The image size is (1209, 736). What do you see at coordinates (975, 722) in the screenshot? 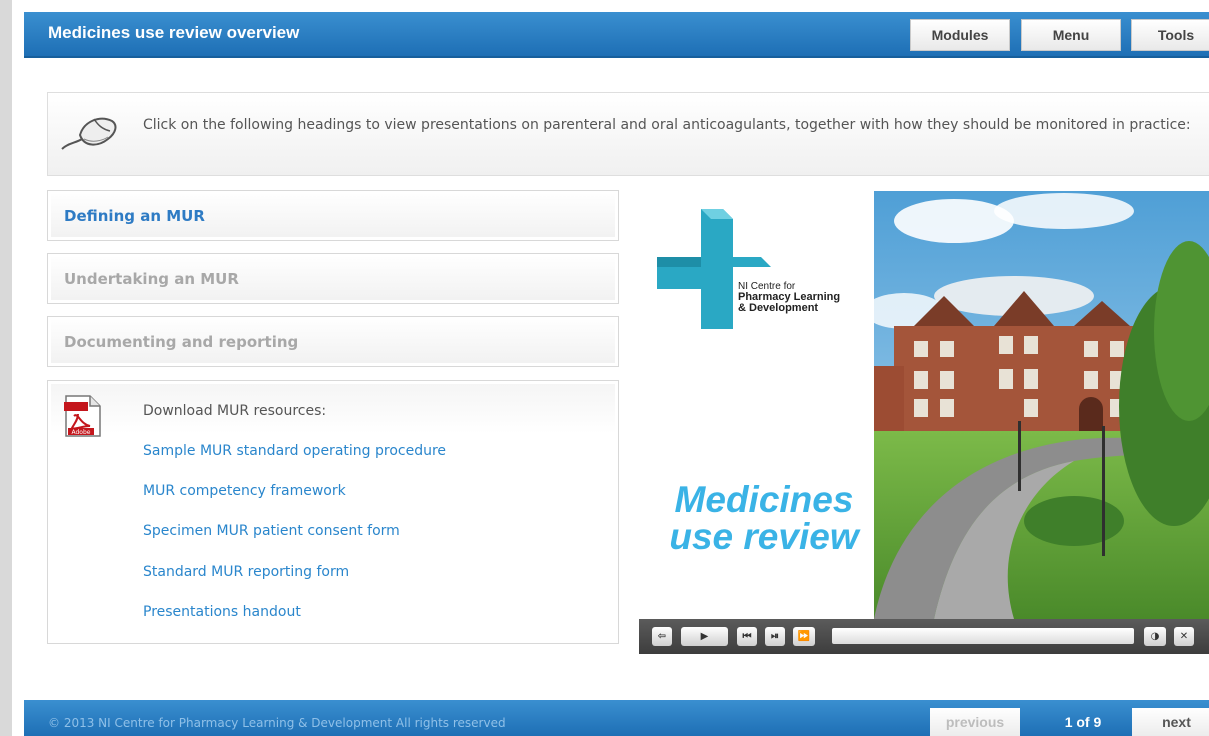
I see `previous-button: previous` at bounding box center [975, 722].